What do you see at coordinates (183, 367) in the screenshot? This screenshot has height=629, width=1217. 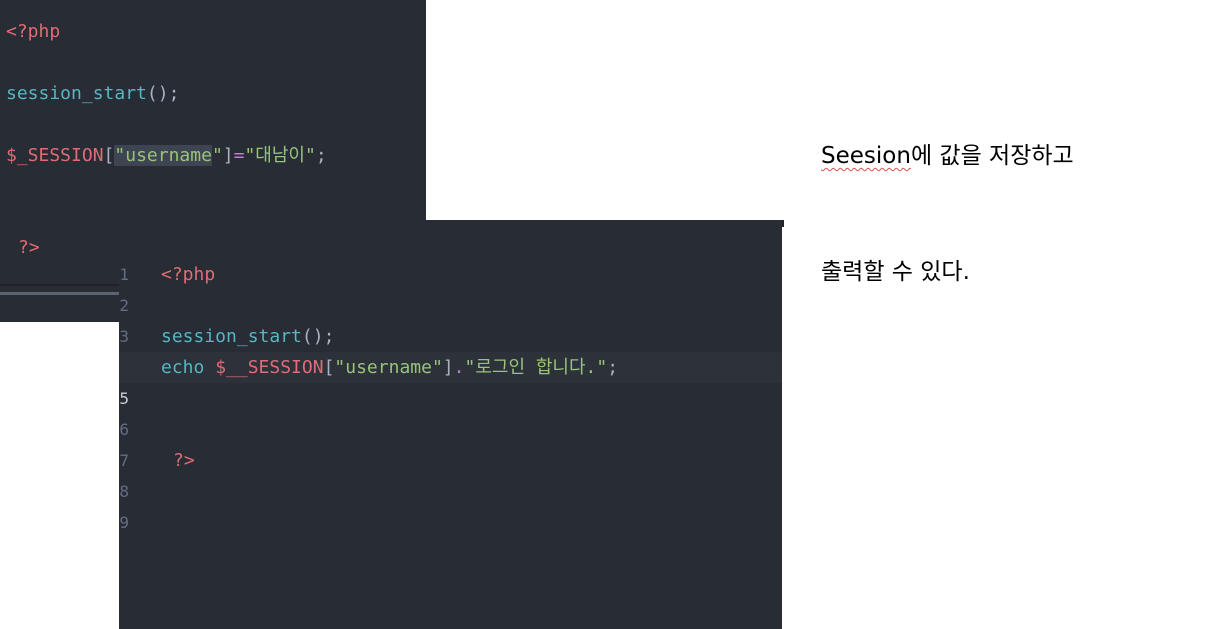 I see `echo-keyword: echo` at bounding box center [183, 367].